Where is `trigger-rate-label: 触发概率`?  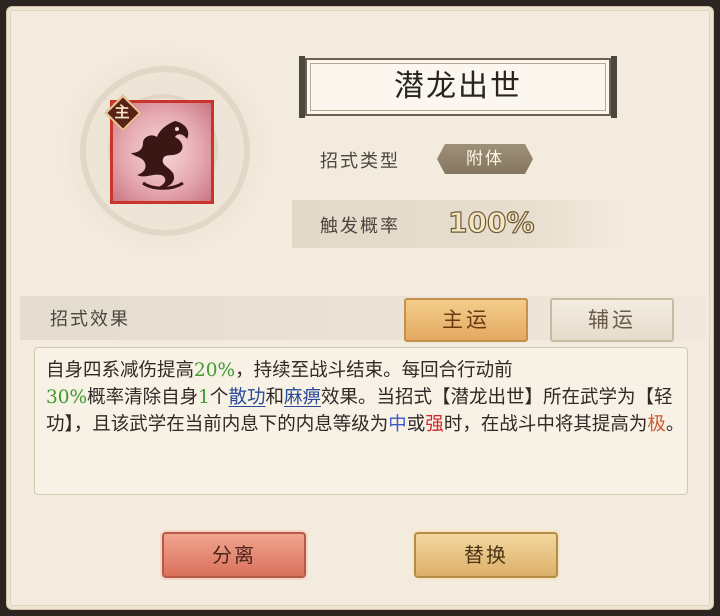
trigger-rate-label: 触发概率 is located at coordinates (360, 226).